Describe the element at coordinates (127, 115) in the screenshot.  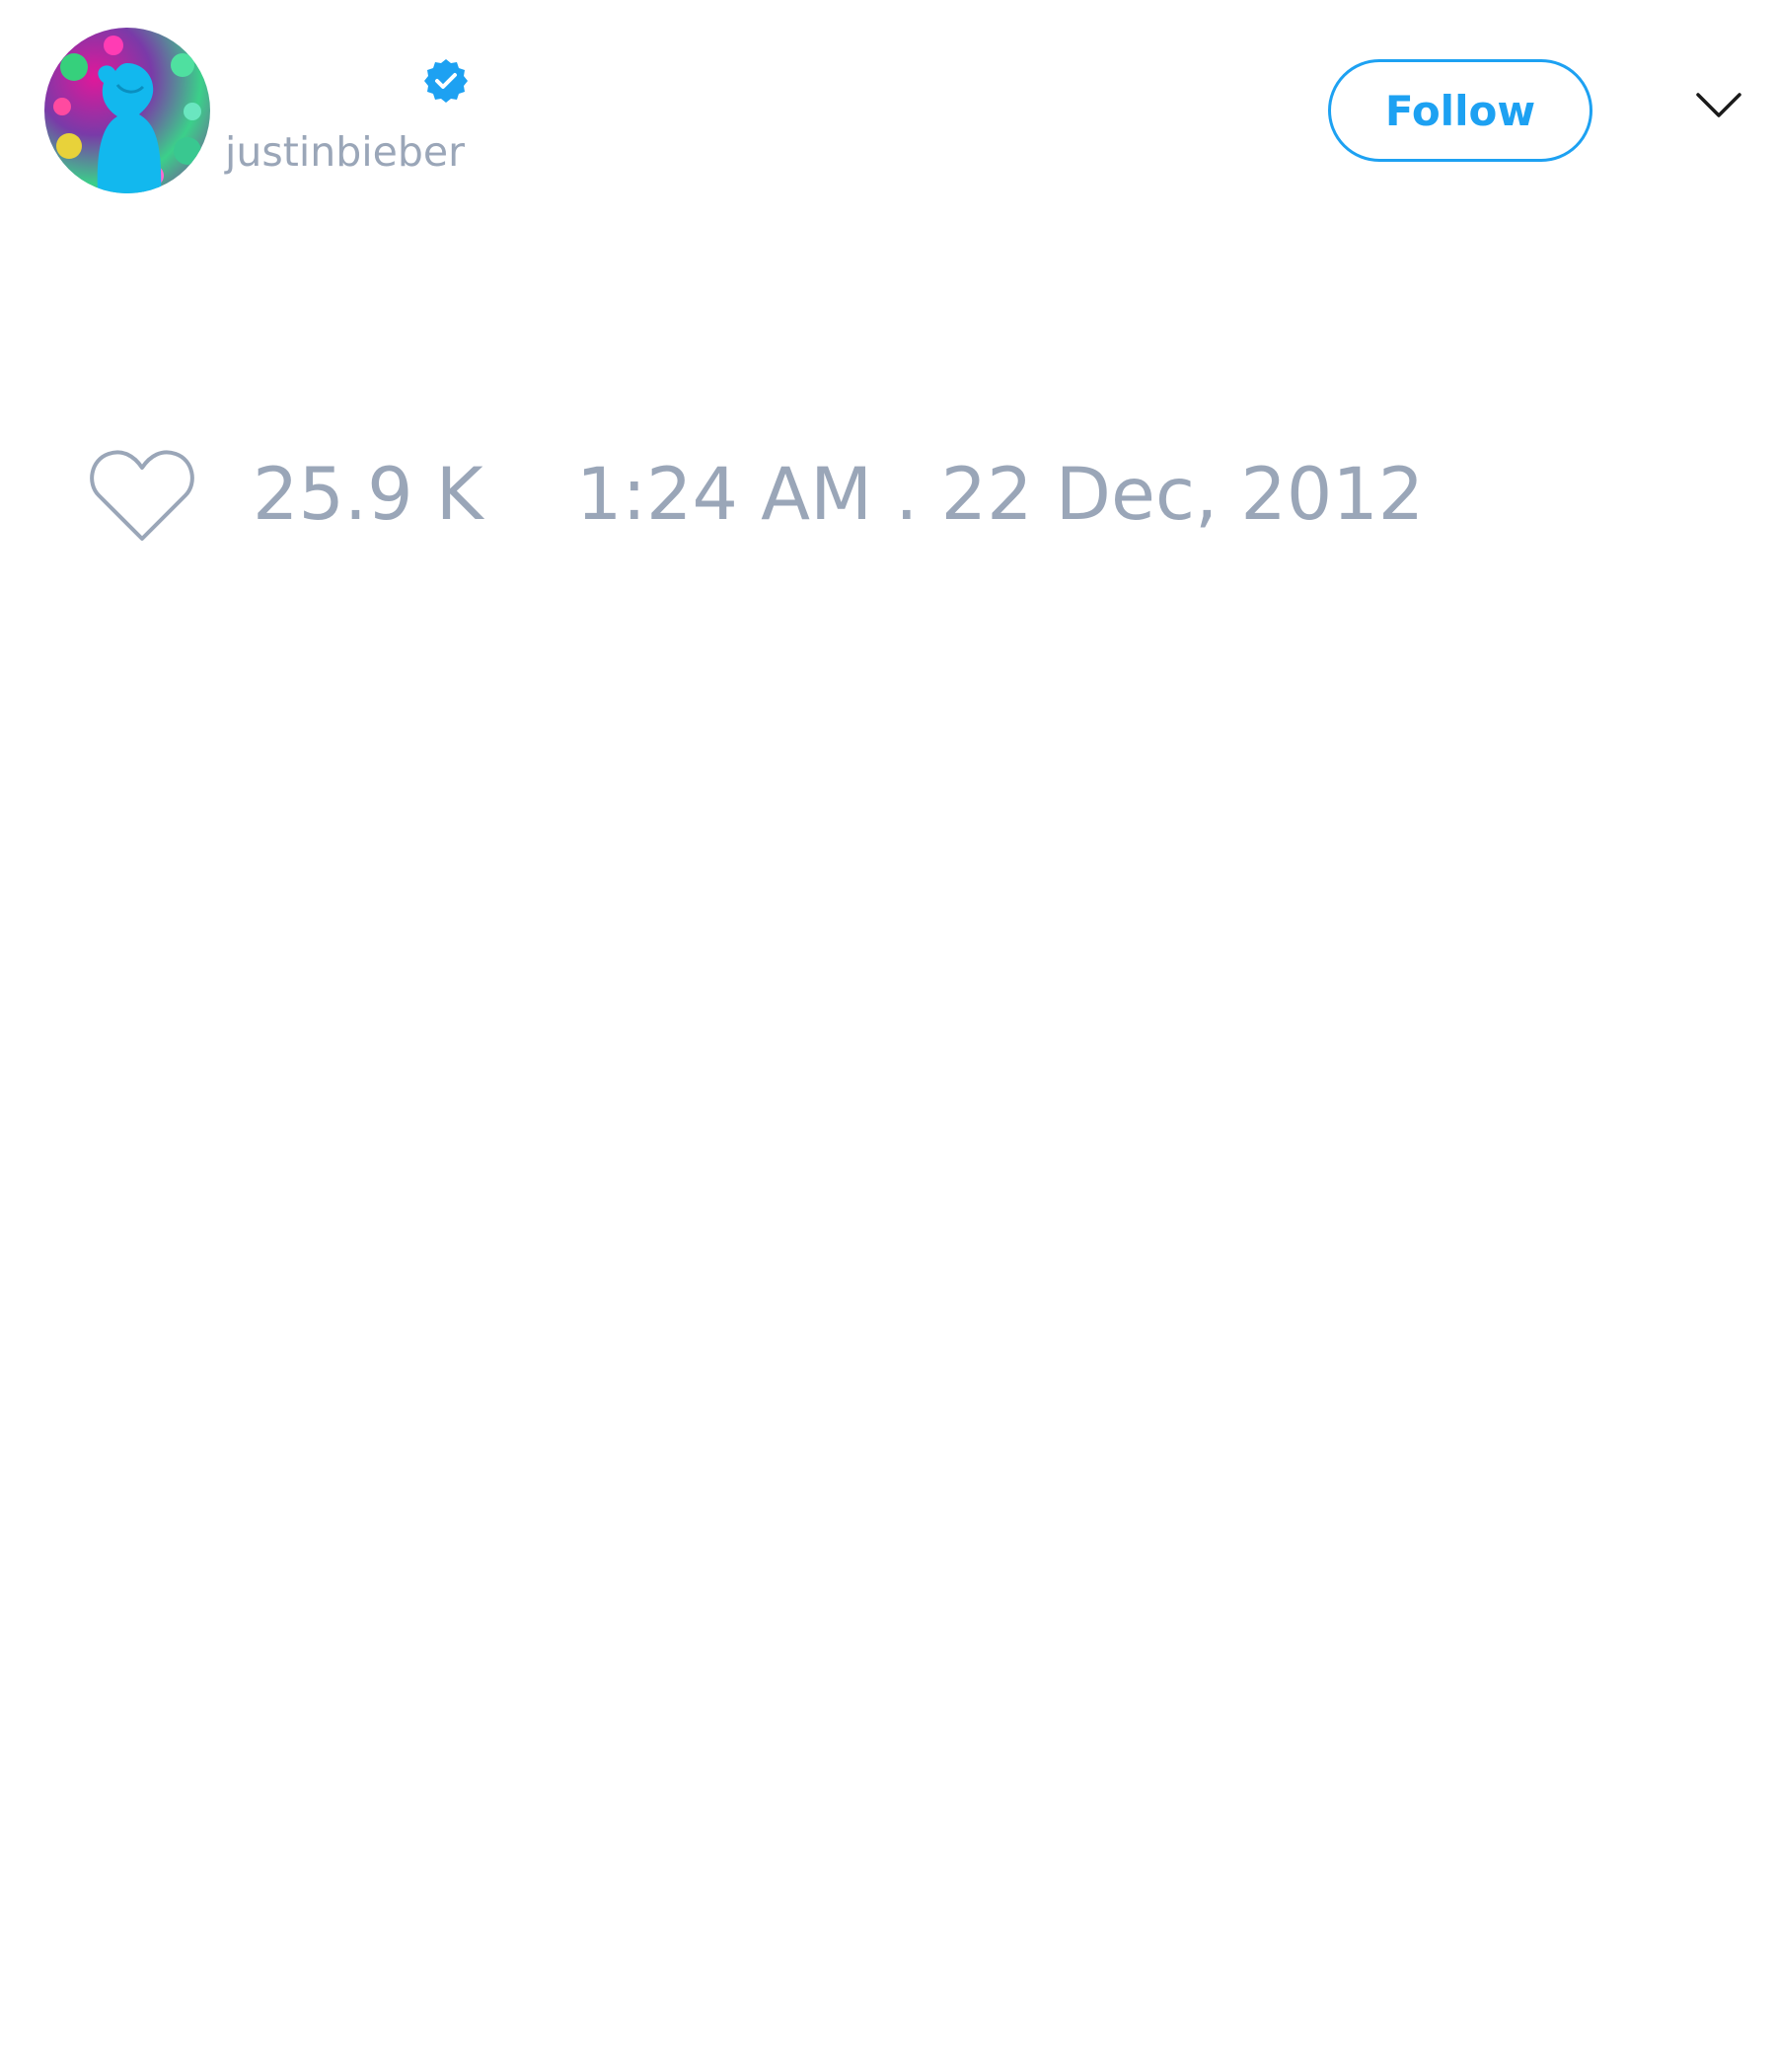
I see `avatar-image` at that location.